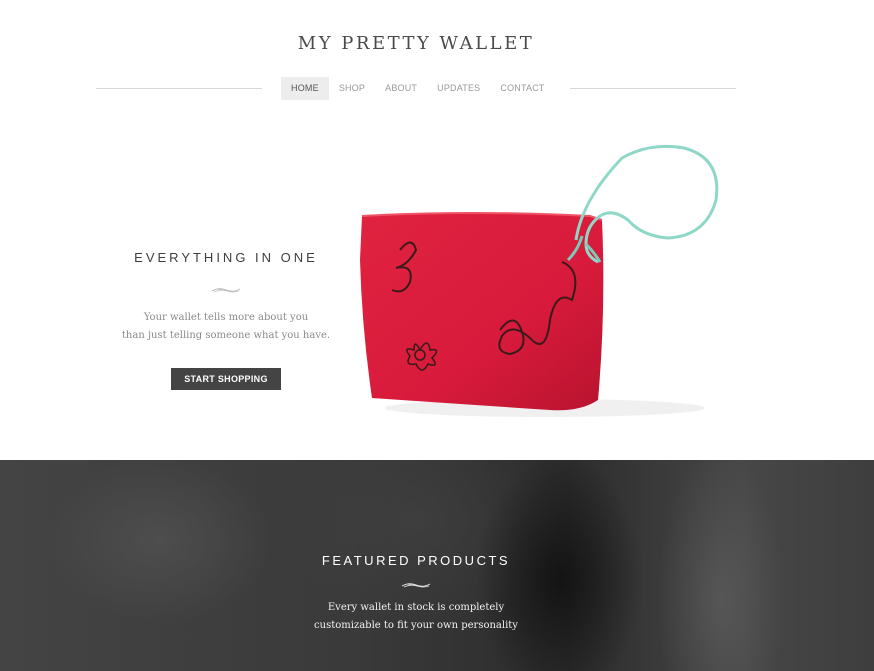 The image size is (874, 671). What do you see at coordinates (352, 88) in the screenshot?
I see `nav-item-shop: SHOP` at bounding box center [352, 88].